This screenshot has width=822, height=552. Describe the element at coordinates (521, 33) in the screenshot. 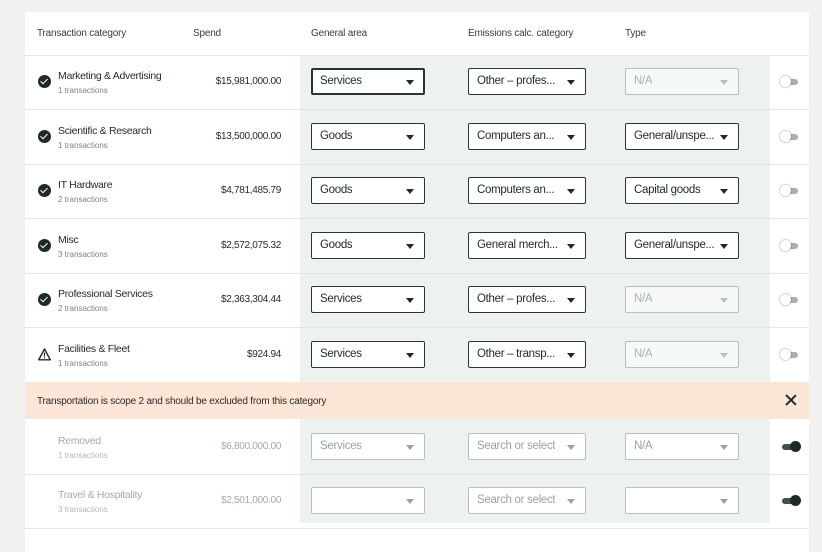

I see `header-emissions-category: Emissions calc. category` at that location.